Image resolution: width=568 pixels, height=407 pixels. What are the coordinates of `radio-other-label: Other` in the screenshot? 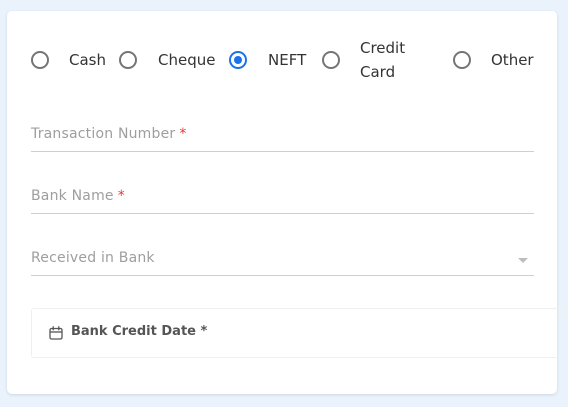 It's located at (512, 60).